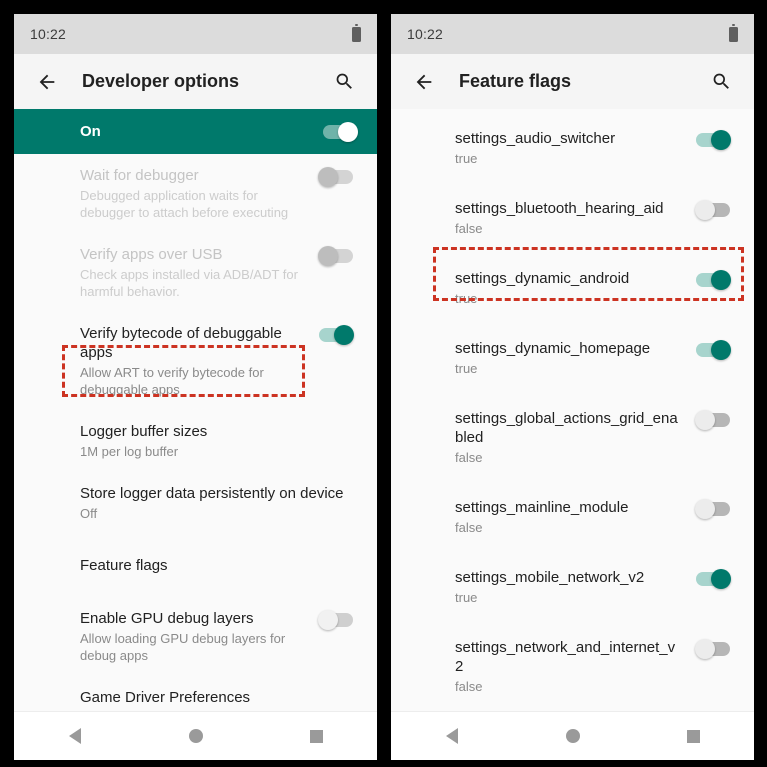  Describe the element at coordinates (181, 343) in the screenshot. I see `list-item-title: Verify bytecode of debuggable apps` at that location.